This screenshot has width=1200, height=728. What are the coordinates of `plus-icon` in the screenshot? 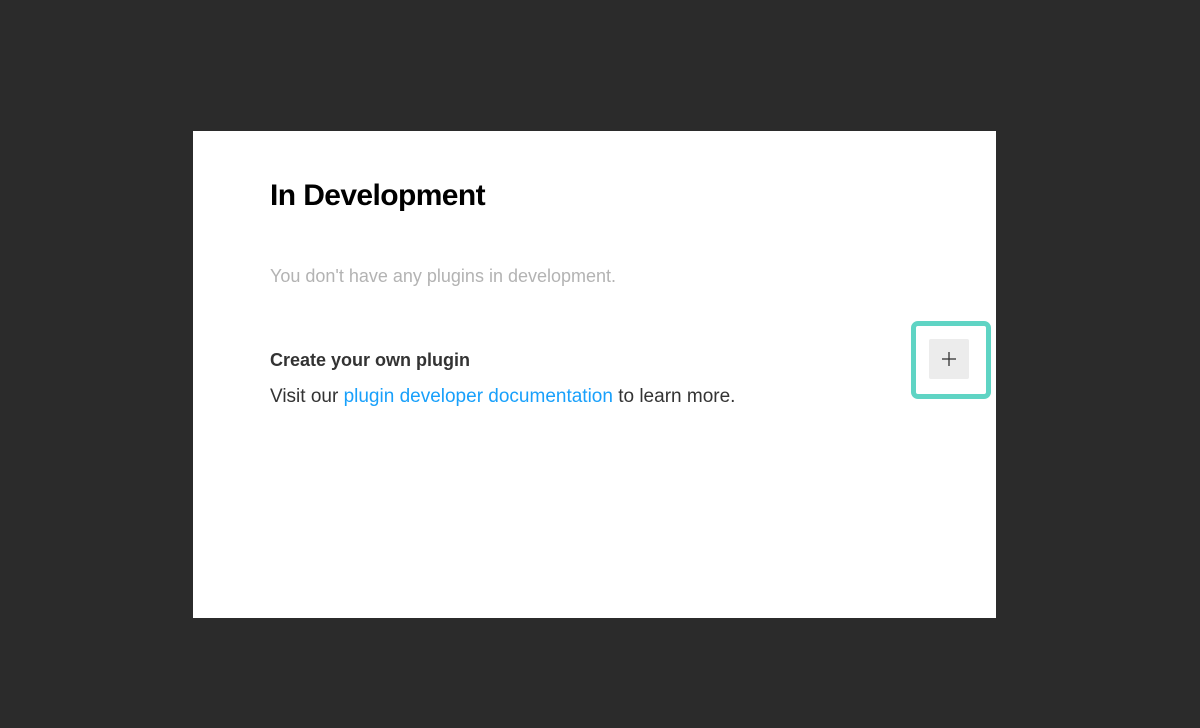 It's located at (949, 359).